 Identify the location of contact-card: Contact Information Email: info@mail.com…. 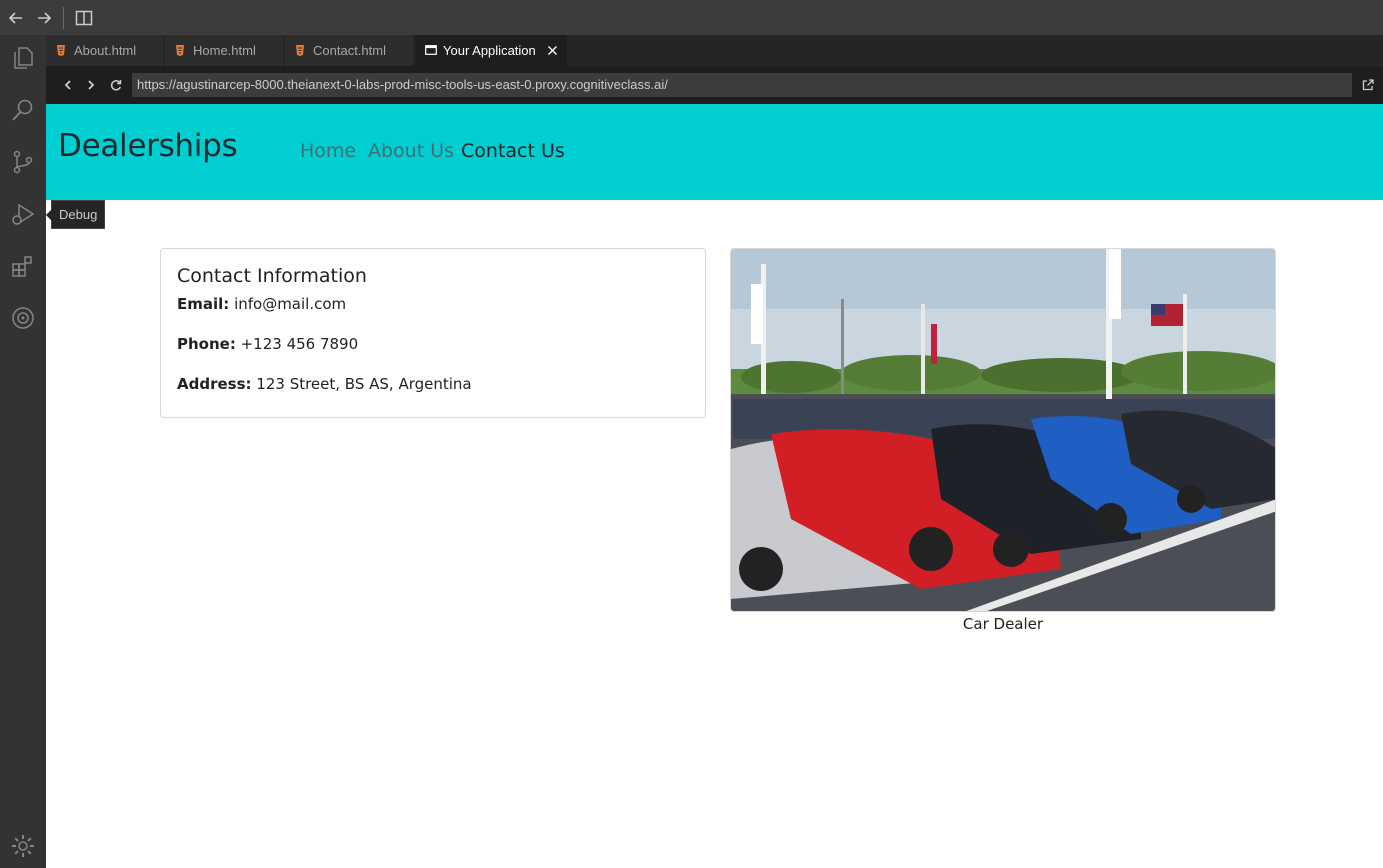
(433, 333).